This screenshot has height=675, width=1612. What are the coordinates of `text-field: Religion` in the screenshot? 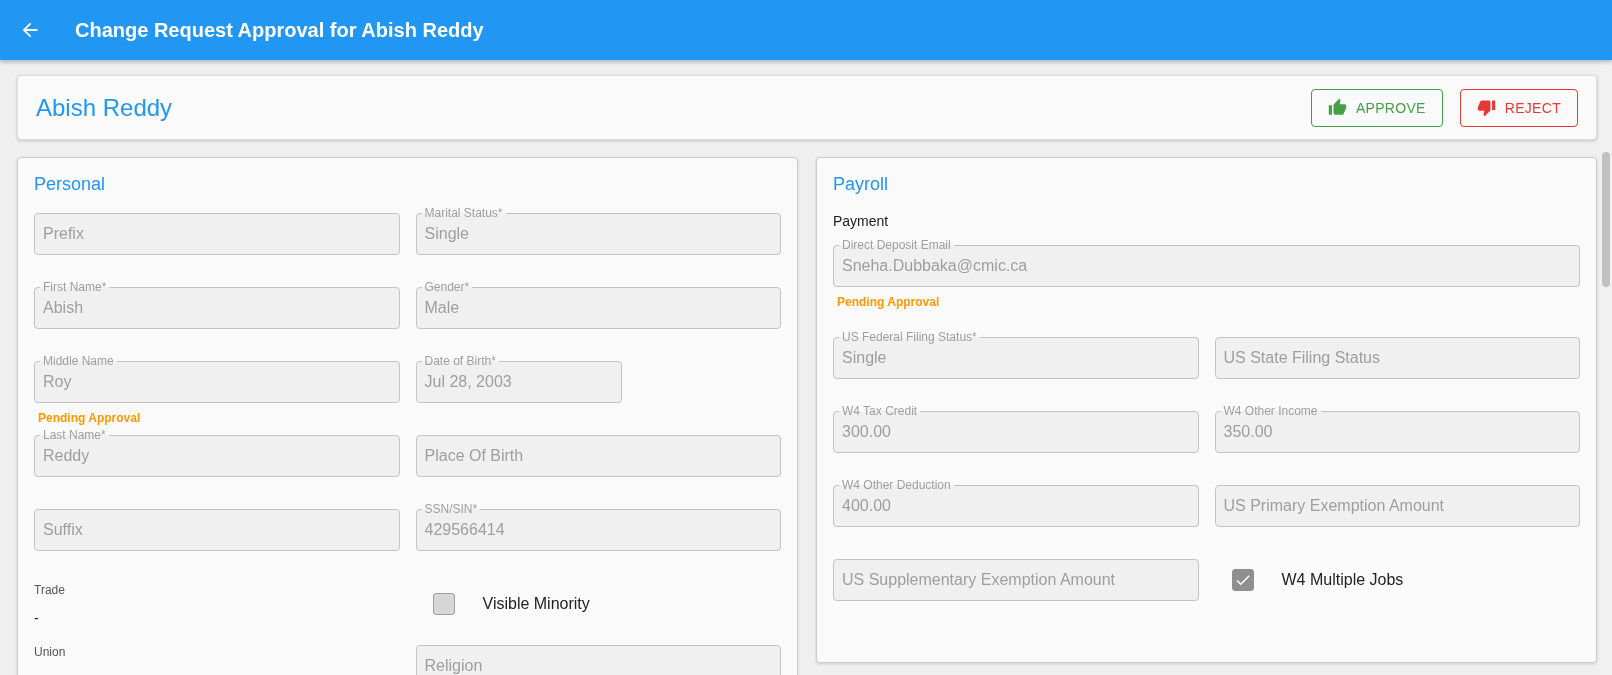 It's located at (598, 660).